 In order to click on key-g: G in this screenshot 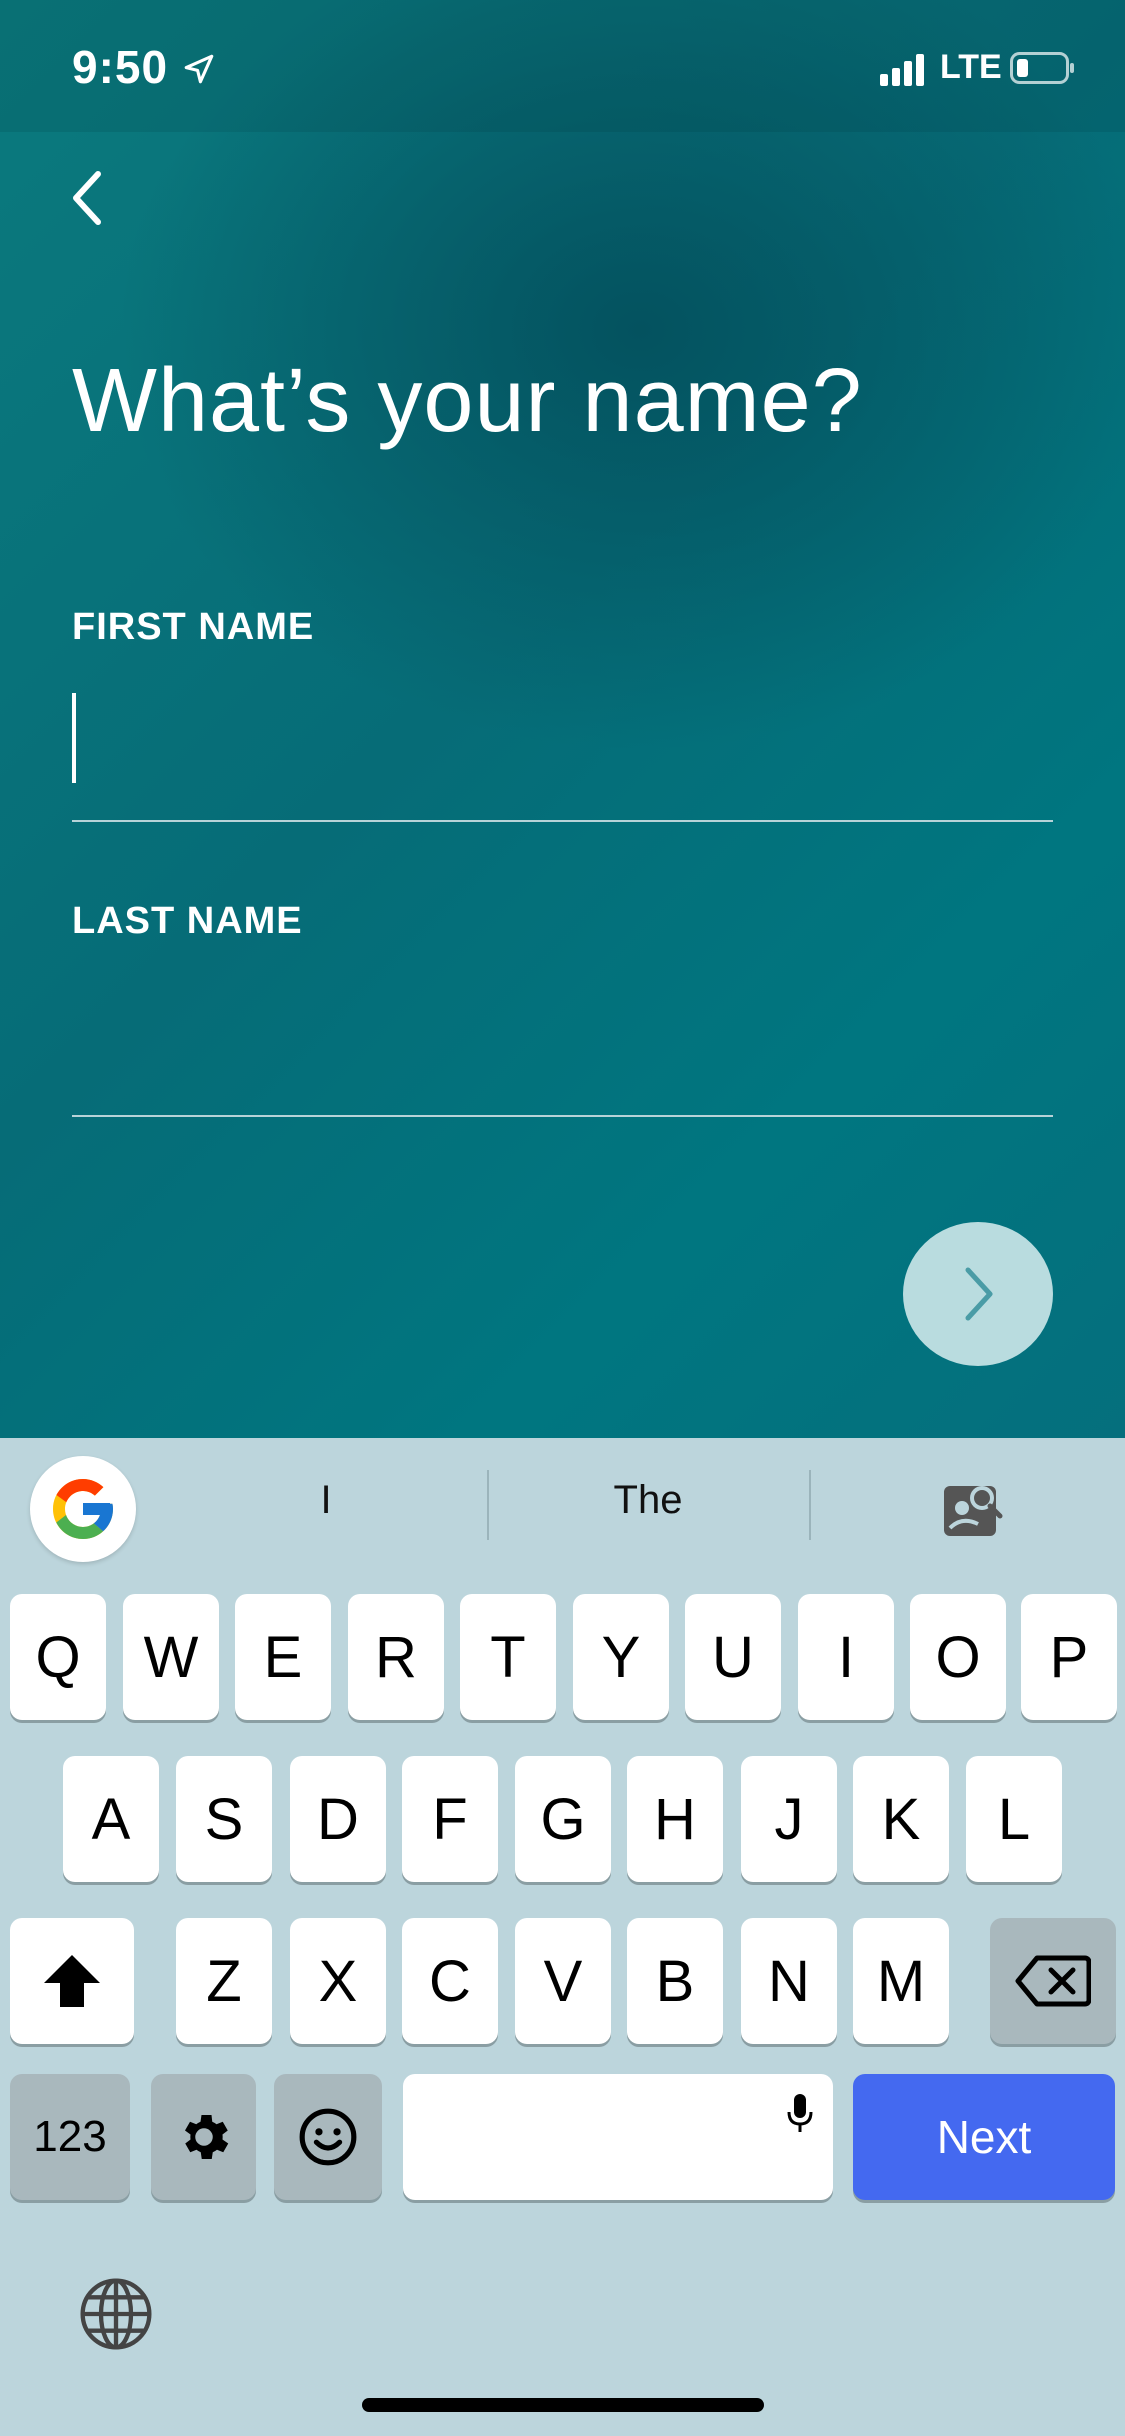, I will do `click(563, 1819)`.